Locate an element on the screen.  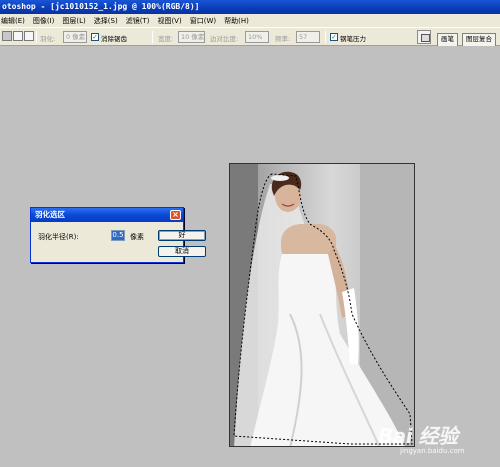
menu-window: 窗口(W) is located at coordinates (203, 21).